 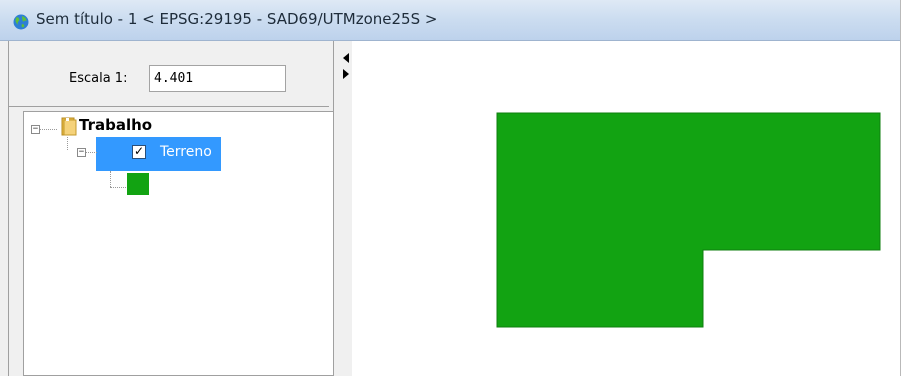 I want to click on collapse-layer-icon: −, so click(x=81, y=152).